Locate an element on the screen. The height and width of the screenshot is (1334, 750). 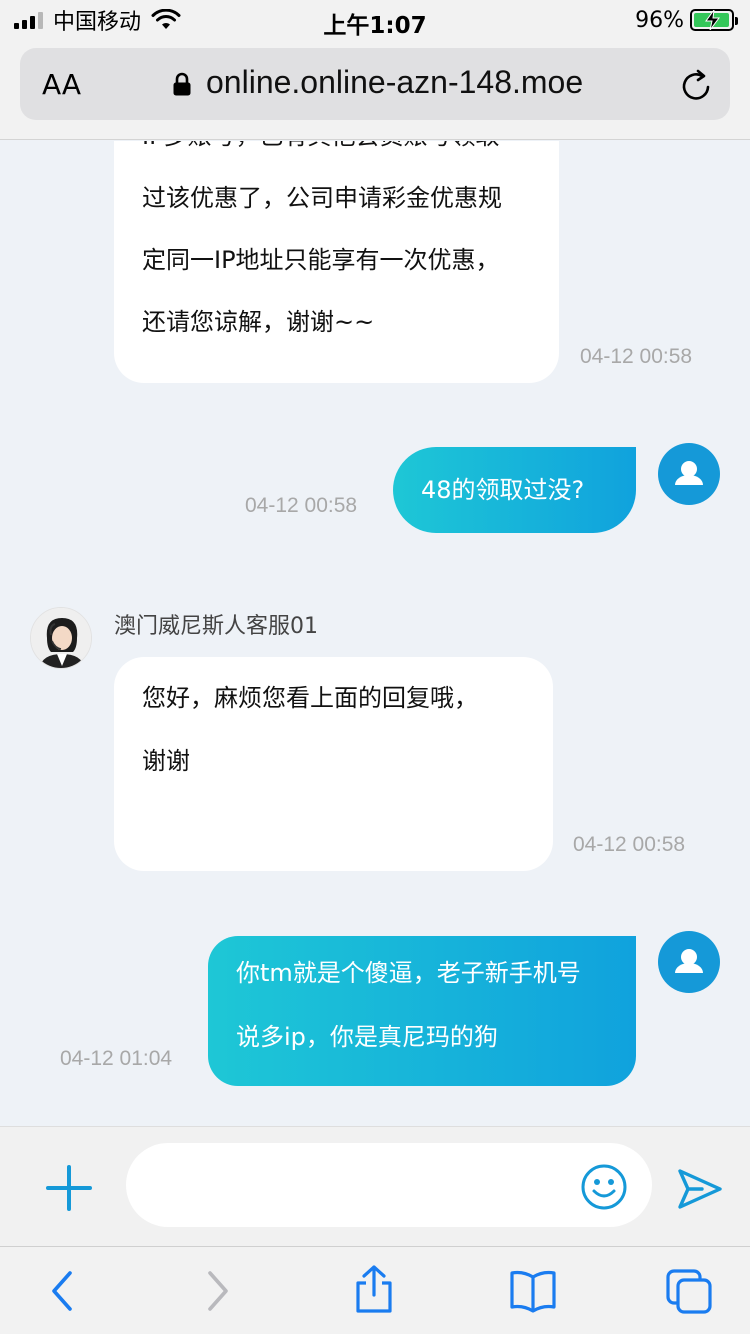
charging-bolt-icon is located at coordinates (712, 20).